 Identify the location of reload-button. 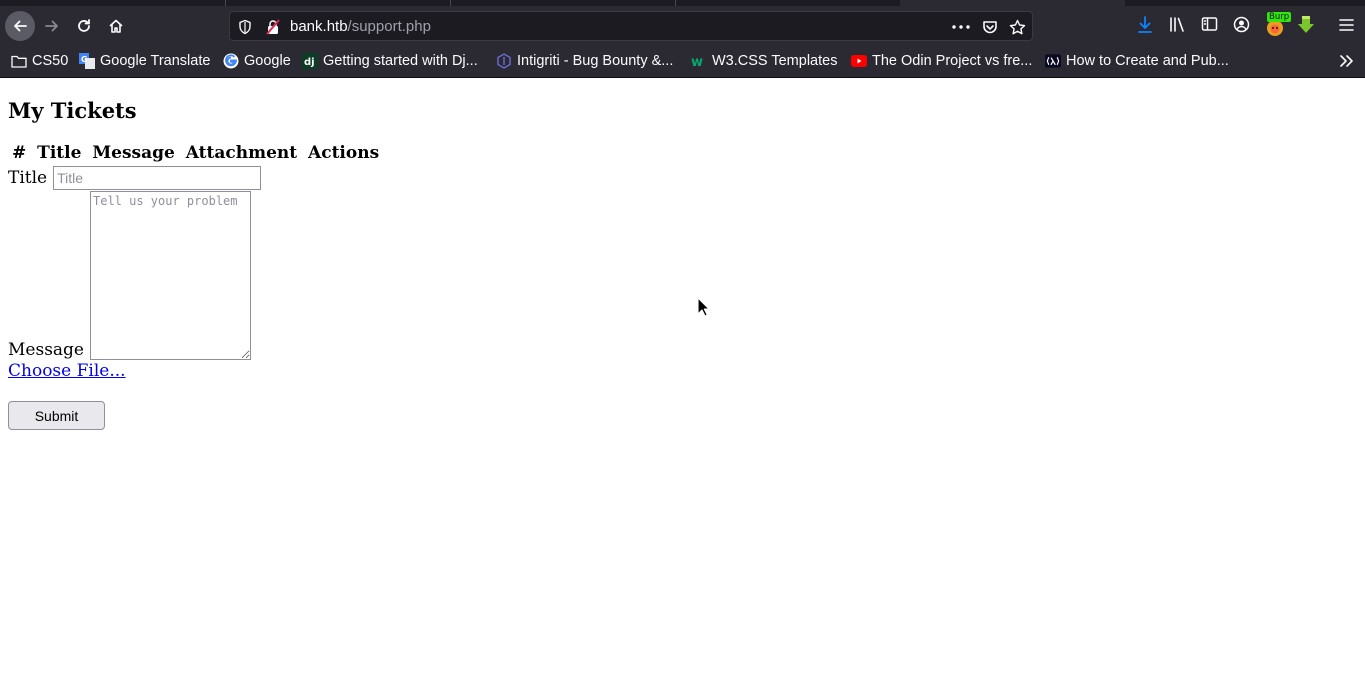
(84, 26).